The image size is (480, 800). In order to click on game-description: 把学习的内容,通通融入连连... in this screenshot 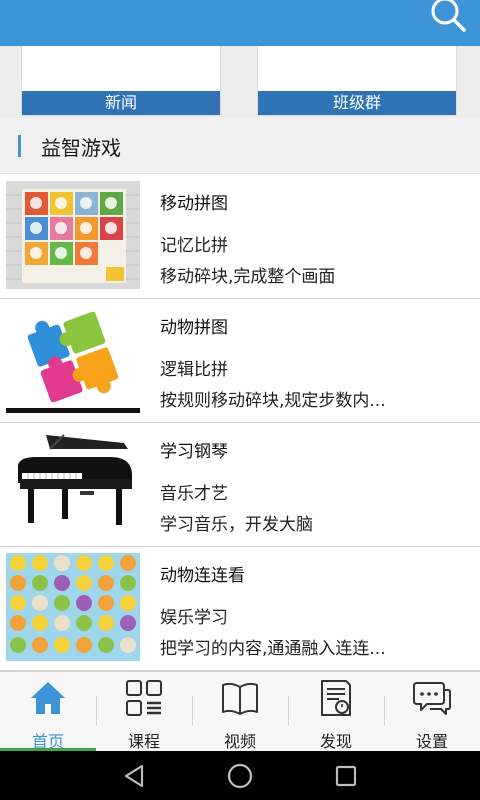, I will do `click(273, 649)`.